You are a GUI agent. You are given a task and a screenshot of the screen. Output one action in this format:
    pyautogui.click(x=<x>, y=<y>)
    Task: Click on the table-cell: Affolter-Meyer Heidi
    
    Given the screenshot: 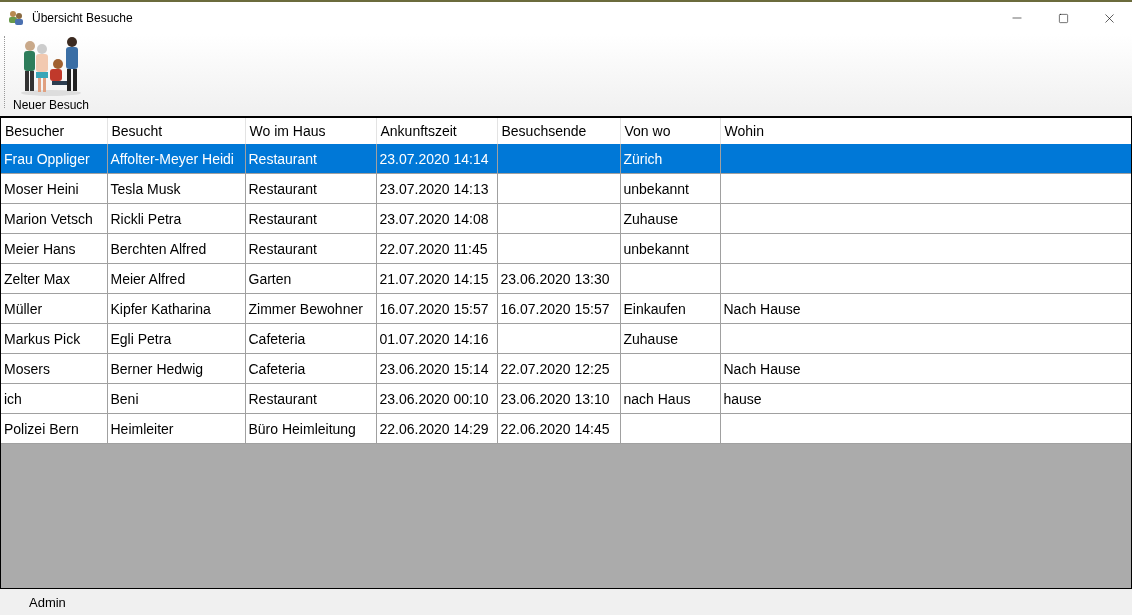 What is the action you would take?
    pyautogui.click(x=176, y=159)
    